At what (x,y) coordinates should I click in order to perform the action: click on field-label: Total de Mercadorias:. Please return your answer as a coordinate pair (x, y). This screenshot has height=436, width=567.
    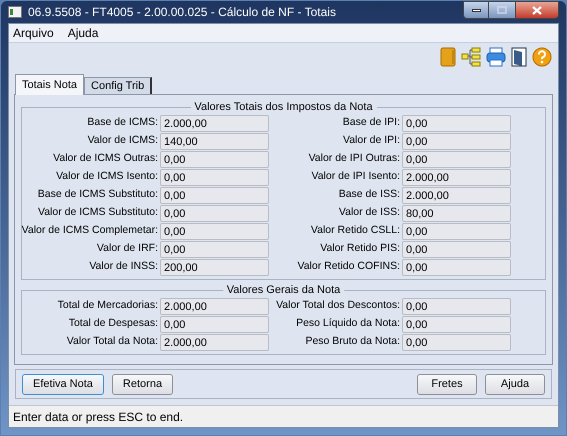
    Looking at the image, I should click on (107, 306).